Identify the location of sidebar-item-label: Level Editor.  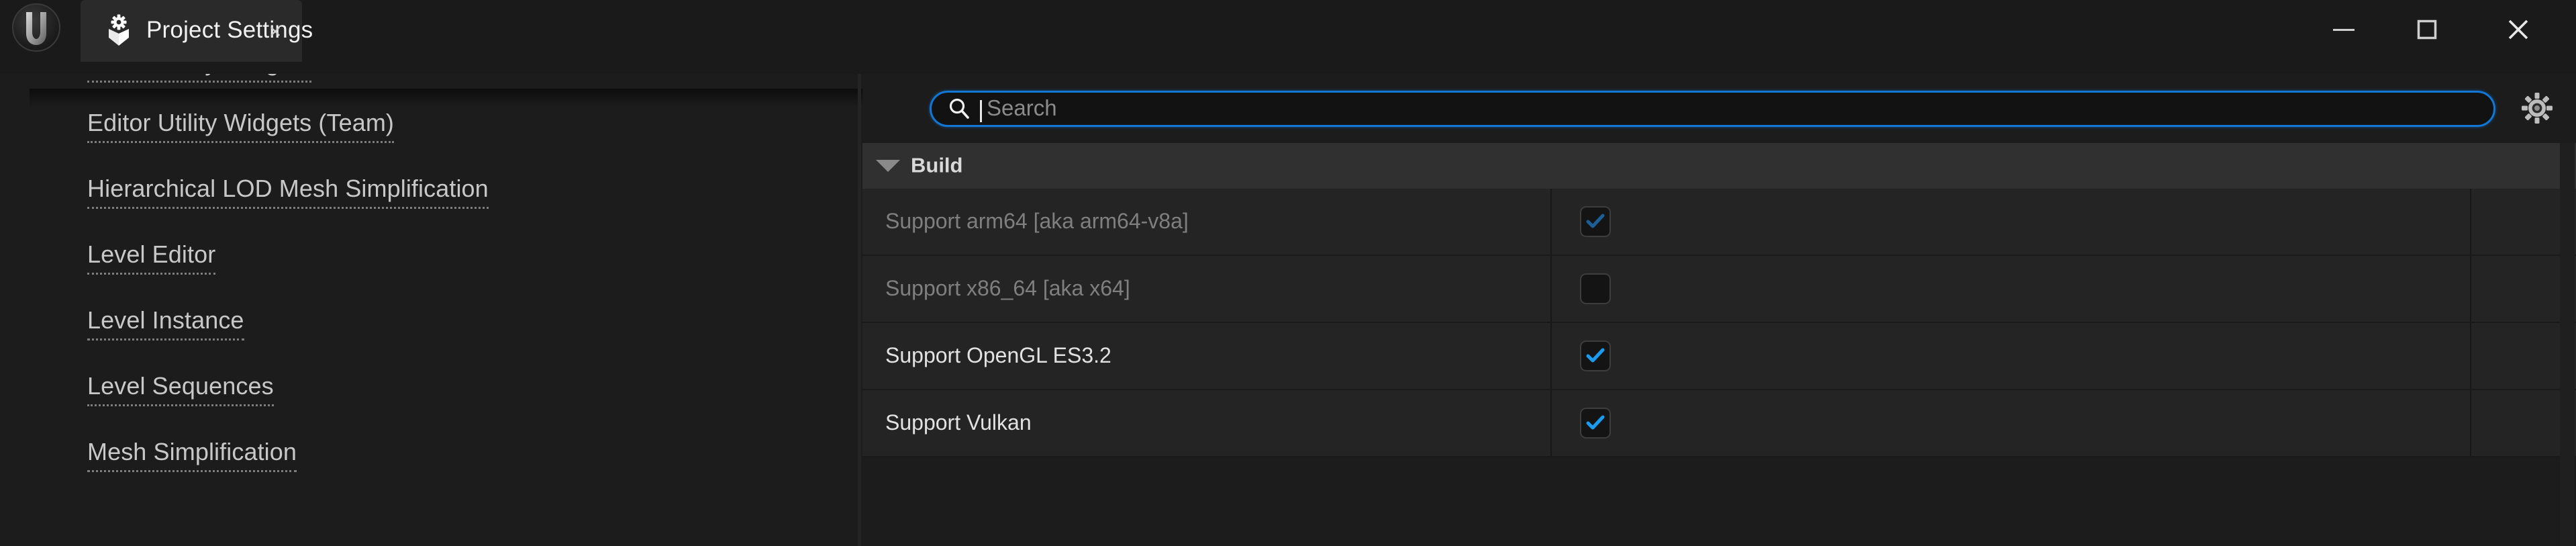
(151, 258).